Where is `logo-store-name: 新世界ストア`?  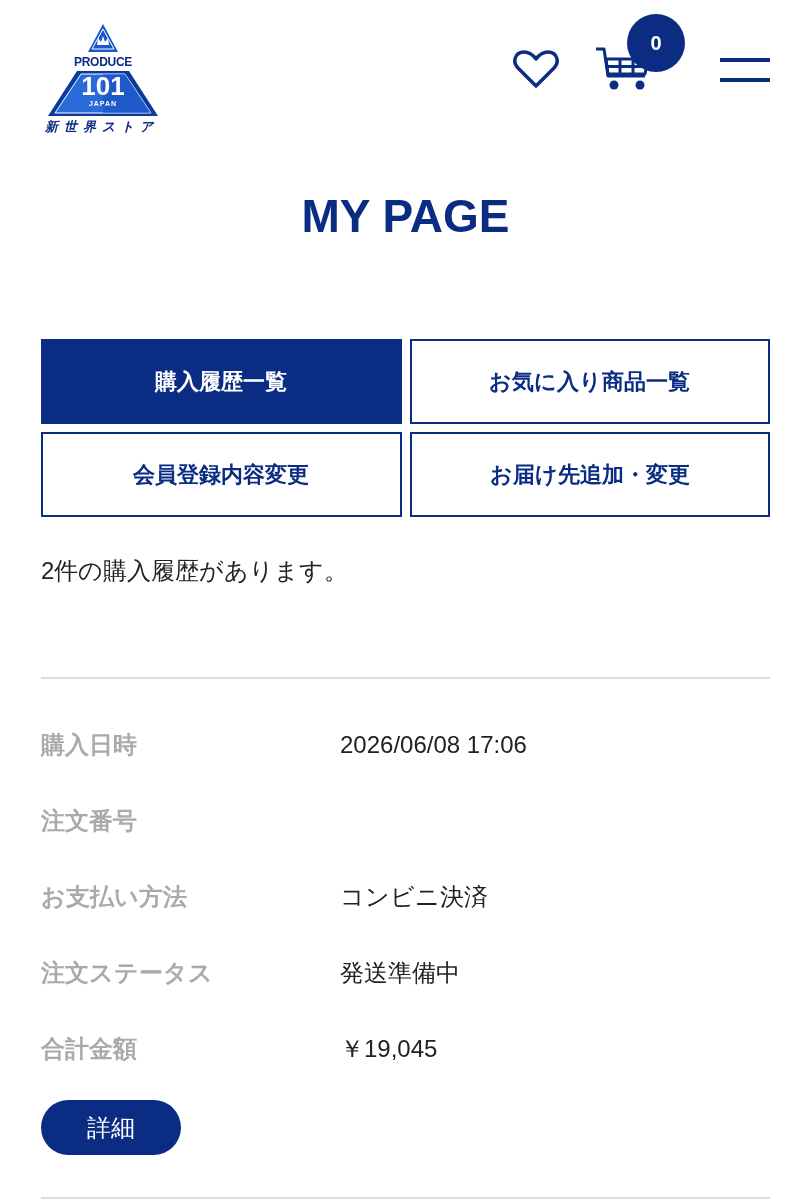 logo-store-name: 新世界ストア is located at coordinates (102, 127).